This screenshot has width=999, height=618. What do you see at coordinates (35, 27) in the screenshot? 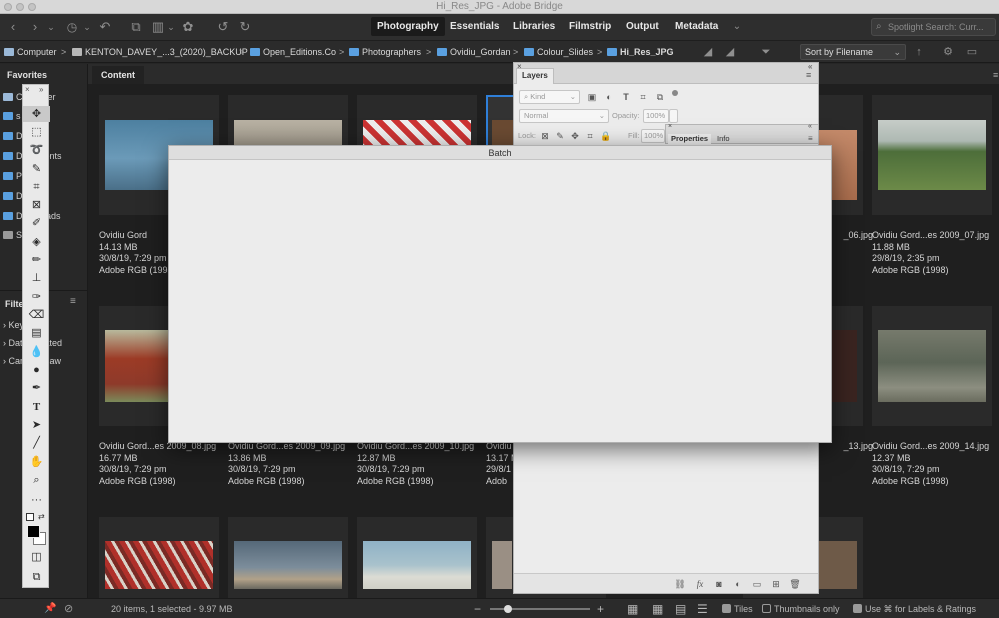
I see `forward-arrow-icon: ›` at bounding box center [35, 27].